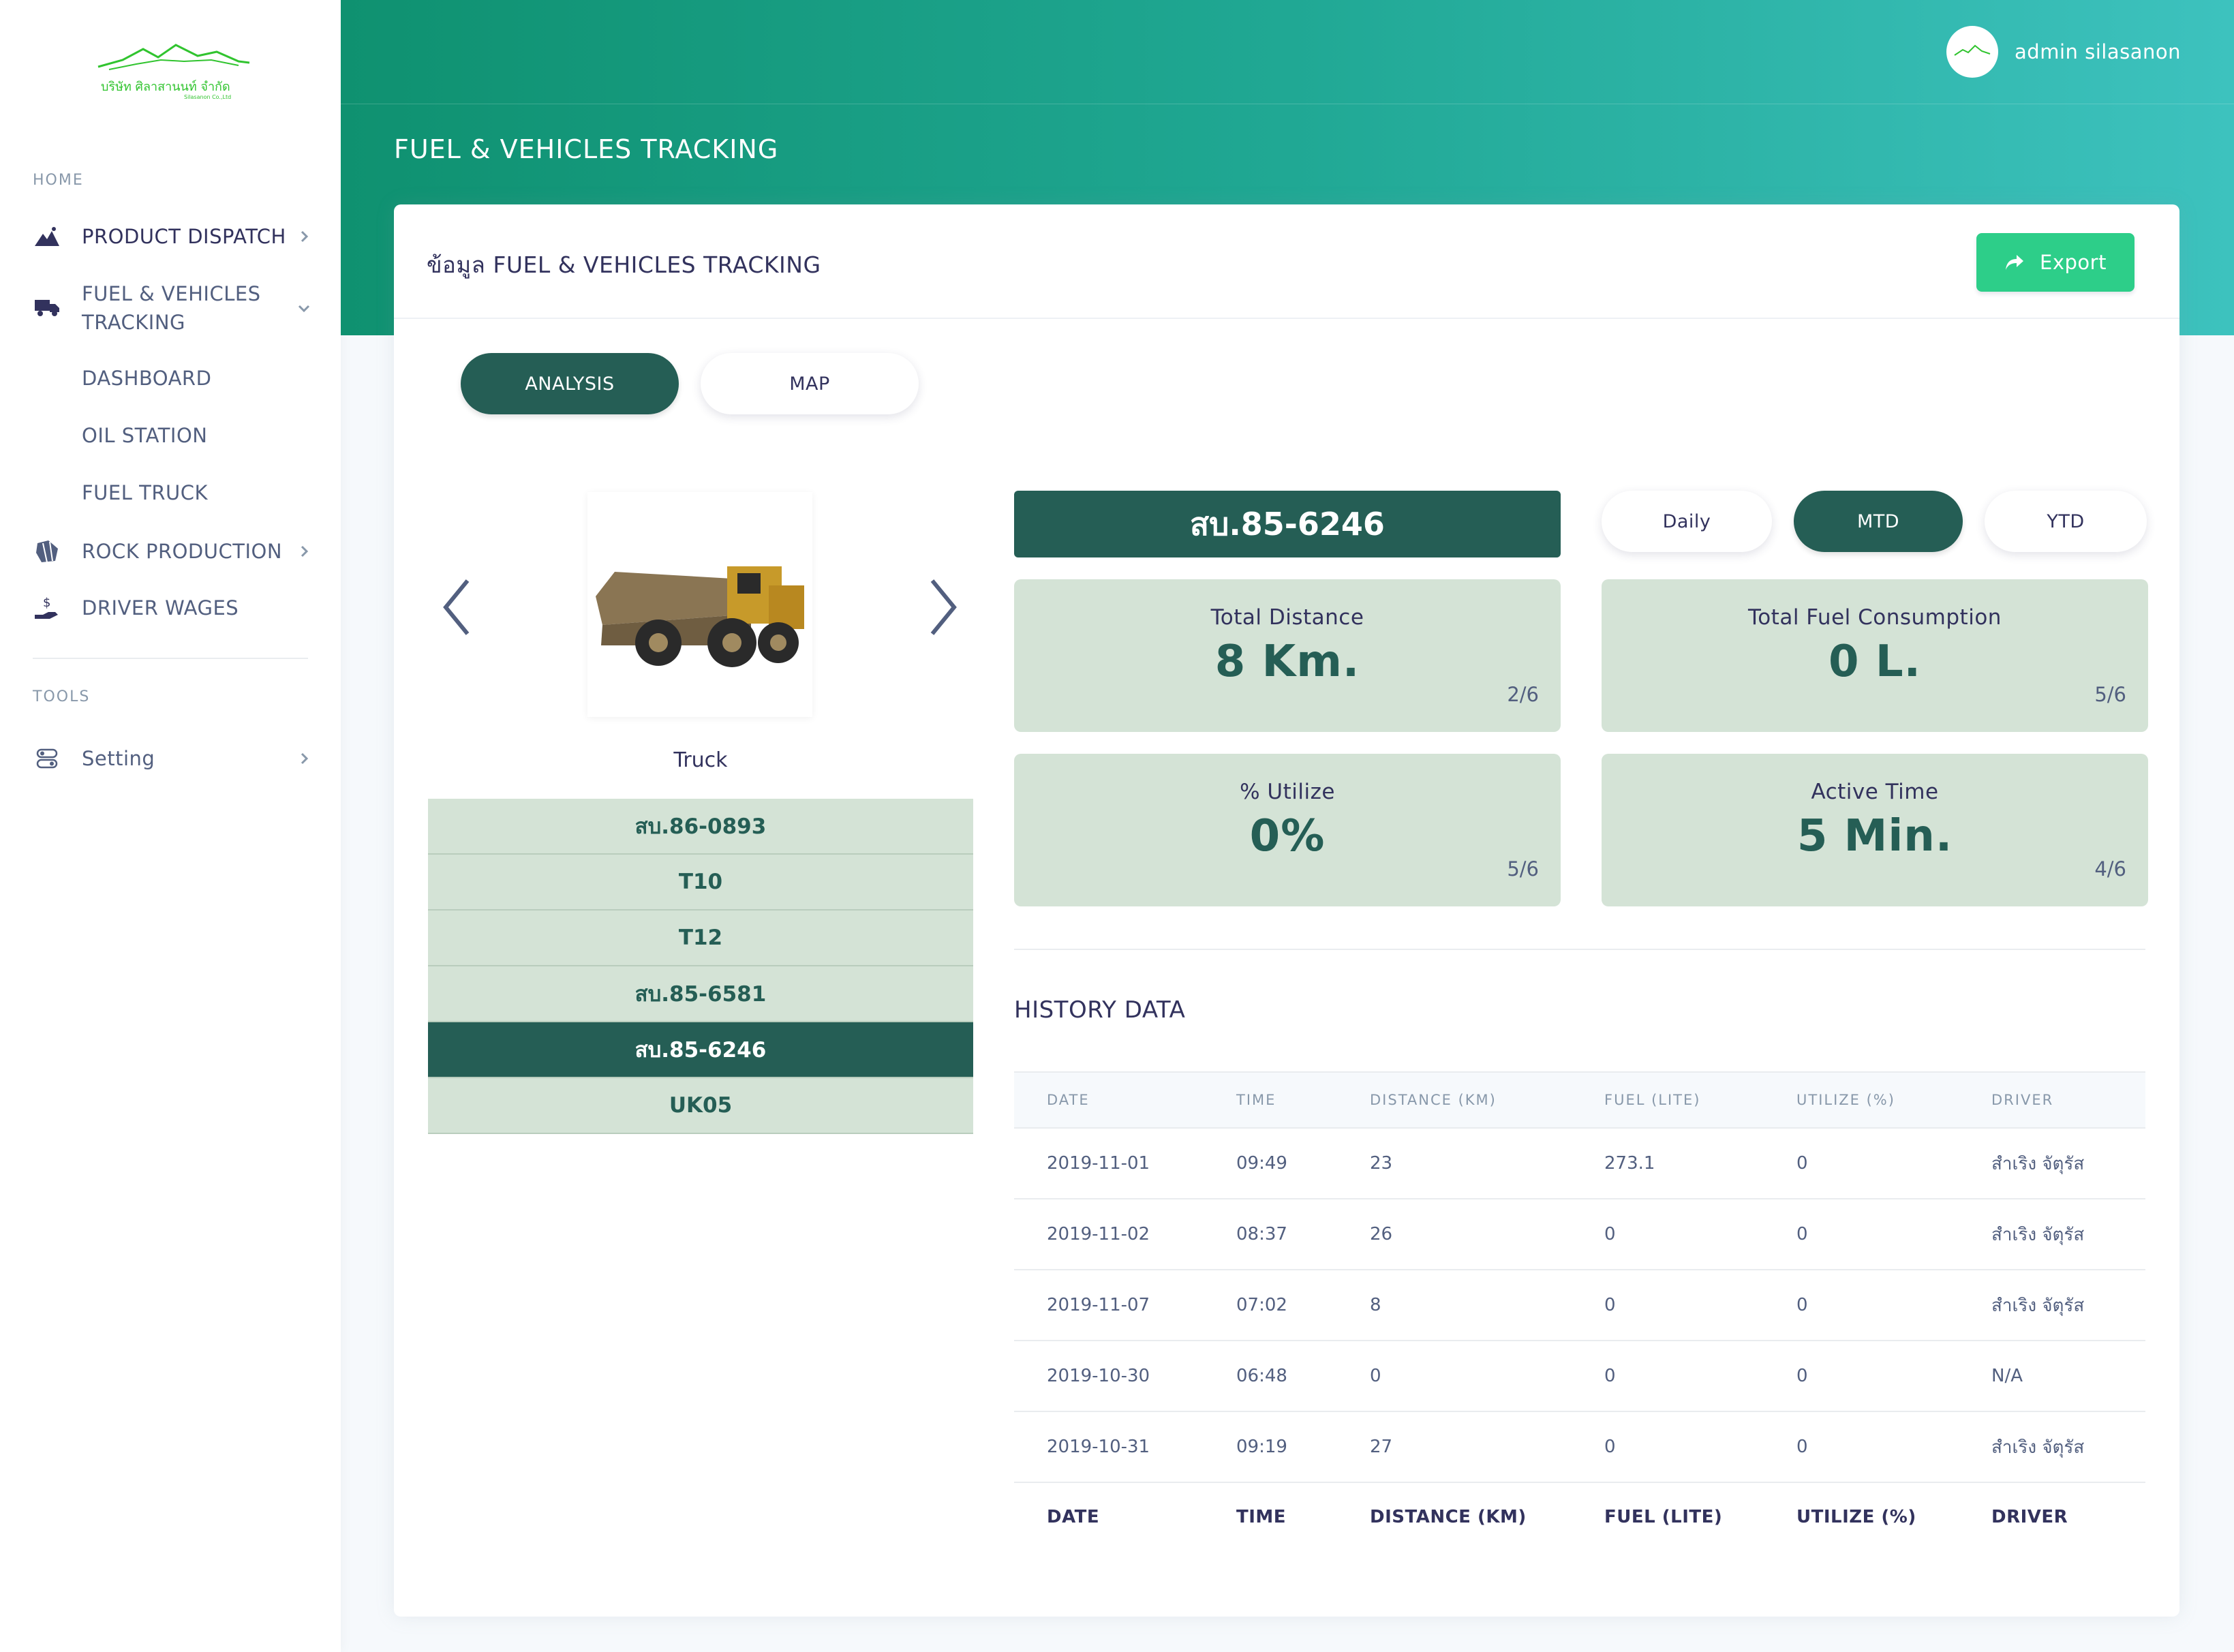 The width and height of the screenshot is (2234, 1652). Describe the element at coordinates (700, 827) in the screenshot. I see `vehicle-list-item: สบ.86-0893` at that location.